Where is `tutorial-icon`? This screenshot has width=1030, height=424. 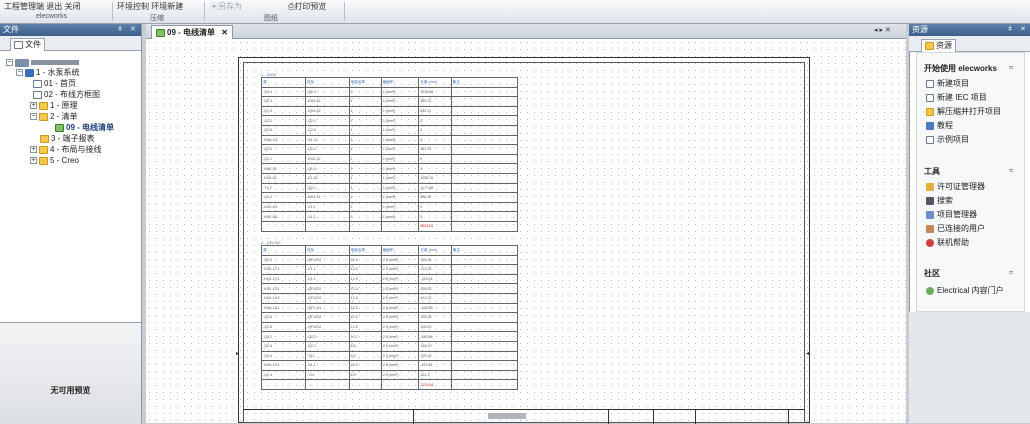
tutorial-icon is located at coordinates (930, 125).